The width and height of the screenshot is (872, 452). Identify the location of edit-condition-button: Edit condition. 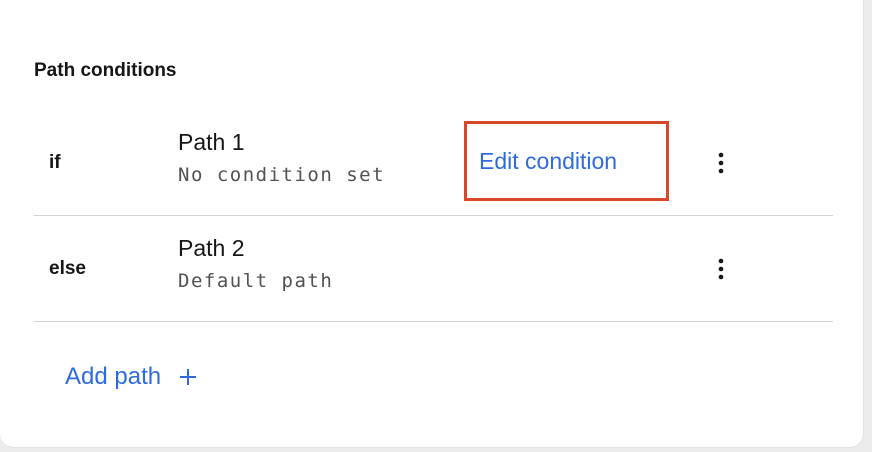
(566, 161).